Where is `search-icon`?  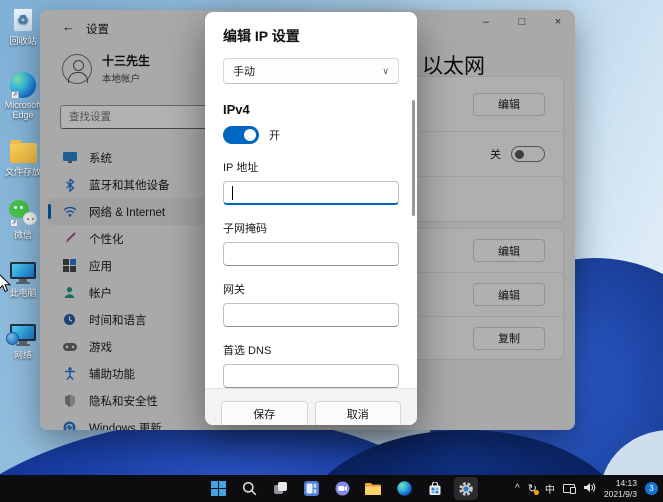 search-icon is located at coordinates (249, 488).